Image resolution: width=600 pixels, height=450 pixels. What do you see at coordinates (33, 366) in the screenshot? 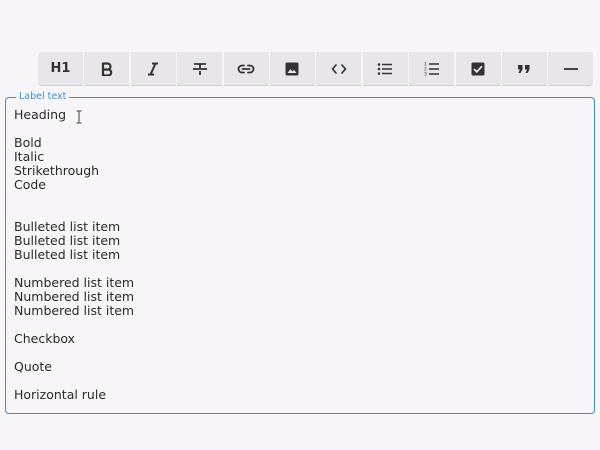
I see `quote-line: Quote` at bounding box center [33, 366].